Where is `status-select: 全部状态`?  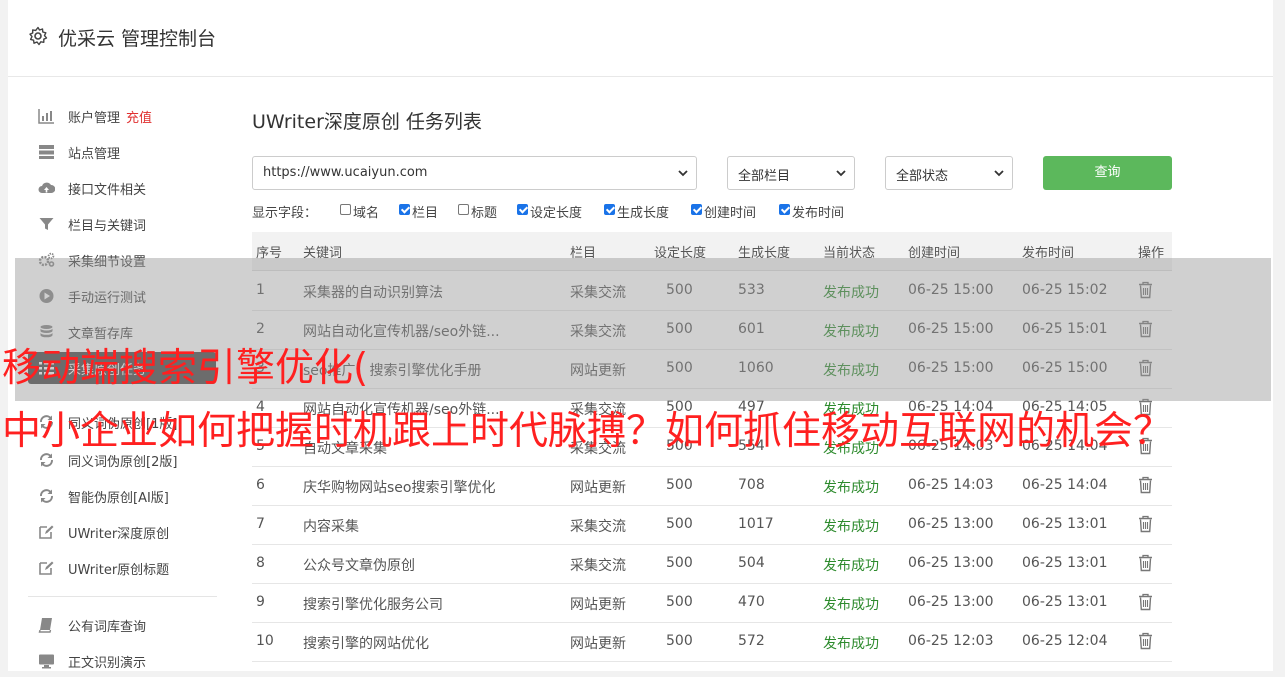 status-select: 全部状态 is located at coordinates (949, 173).